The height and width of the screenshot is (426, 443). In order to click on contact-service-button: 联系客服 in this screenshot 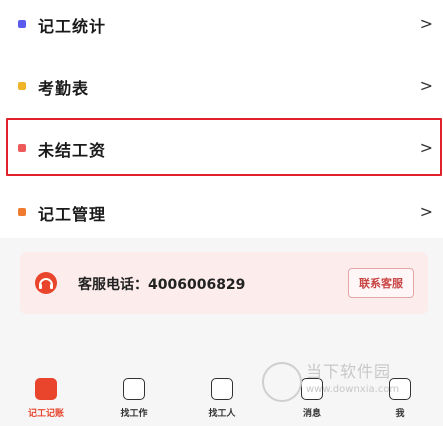, I will do `click(381, 283)`.